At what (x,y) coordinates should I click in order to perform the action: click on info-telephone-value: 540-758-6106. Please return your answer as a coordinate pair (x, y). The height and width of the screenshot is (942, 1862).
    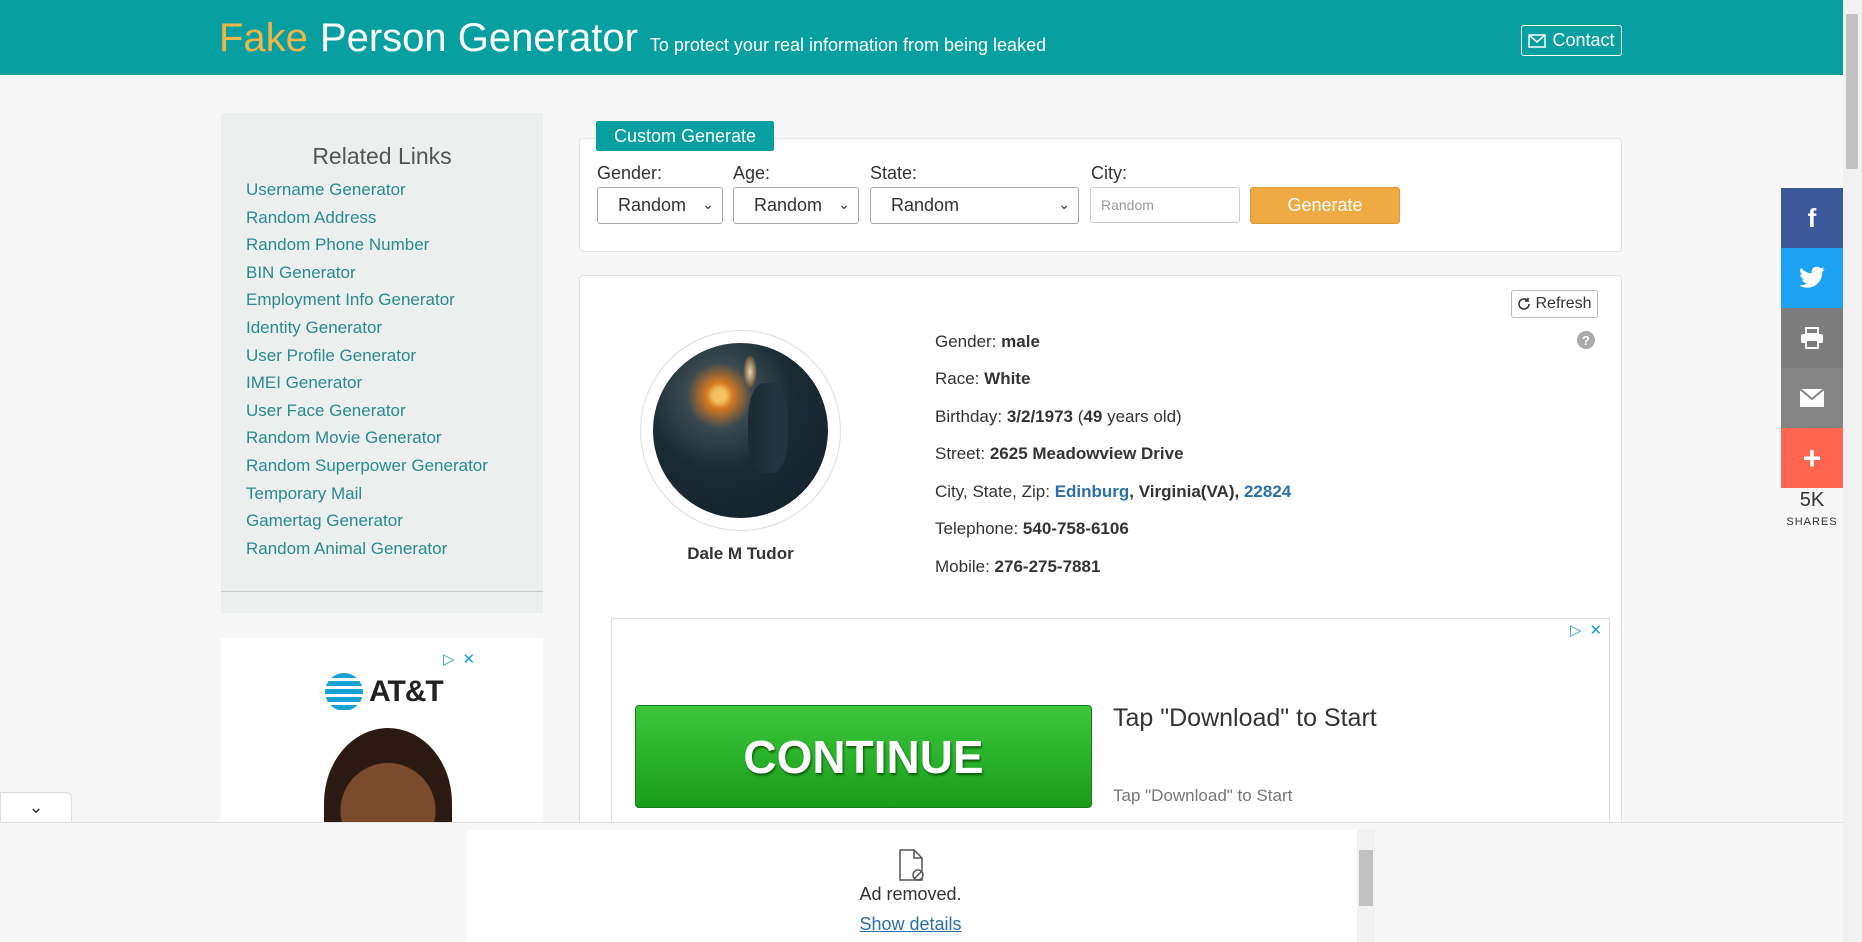
    Looking at the image, I should click on (1075, 528).